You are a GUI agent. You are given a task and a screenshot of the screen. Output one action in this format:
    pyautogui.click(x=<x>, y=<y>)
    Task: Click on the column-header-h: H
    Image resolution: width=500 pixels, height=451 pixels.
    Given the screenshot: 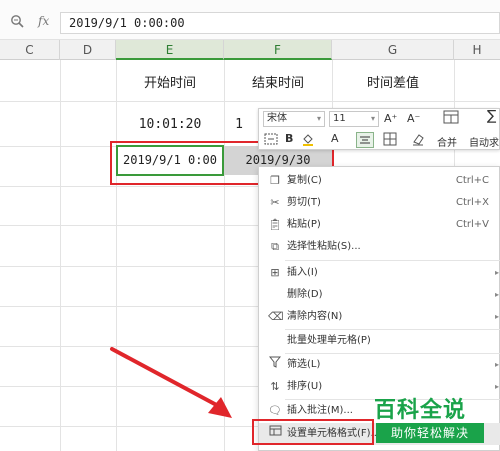 What is the action you would take?
    pyautogui.click(x=477, y=50)
    